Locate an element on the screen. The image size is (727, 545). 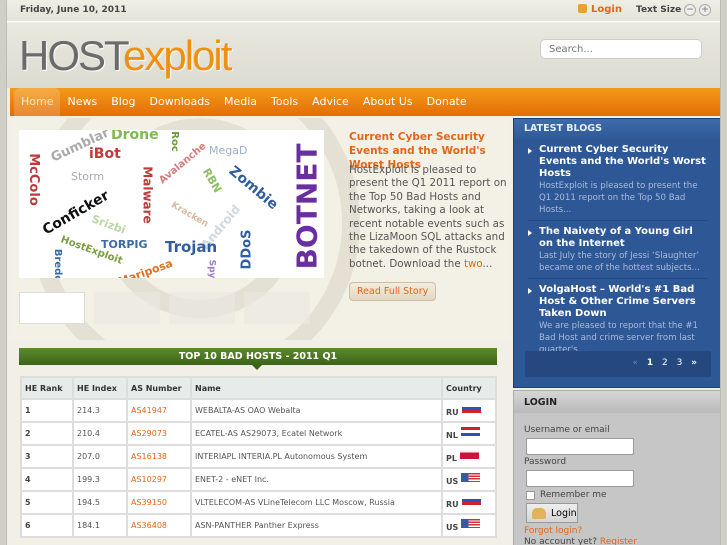
table-title: TOP 10 BAD HOSTS - 2011 Q1 is located at coordinates (258, 359).